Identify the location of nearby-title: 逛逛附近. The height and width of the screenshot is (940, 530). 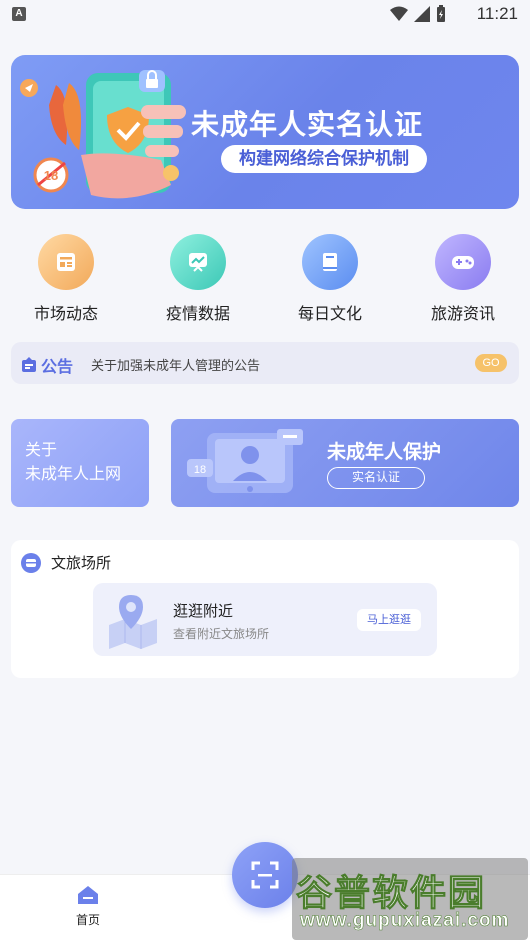
(203, 611).